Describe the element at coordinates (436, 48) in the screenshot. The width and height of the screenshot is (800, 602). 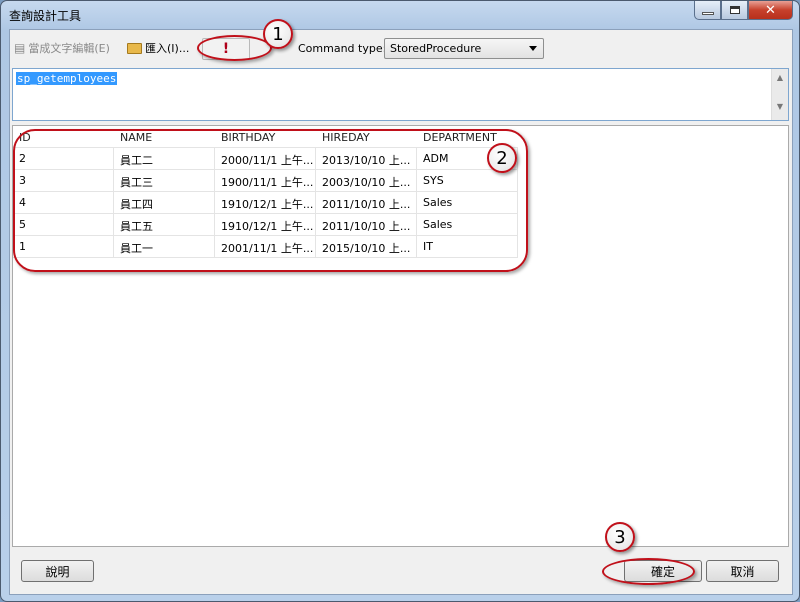
I see `command-type-value: StoredProcedure` at that location.